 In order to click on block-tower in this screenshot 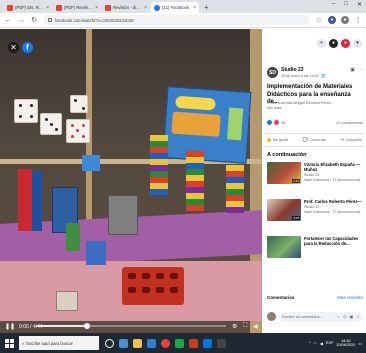, I will do `click(235, 189)`.